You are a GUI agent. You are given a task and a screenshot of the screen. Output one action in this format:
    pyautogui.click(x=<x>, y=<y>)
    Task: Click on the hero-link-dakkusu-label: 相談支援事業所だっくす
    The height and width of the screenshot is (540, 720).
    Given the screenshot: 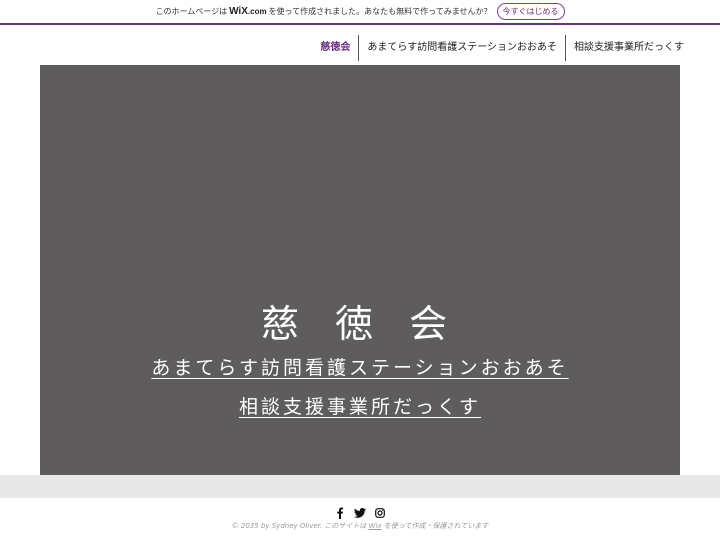 What is the action you would take?
    pyautogui.click(x=360, y=407)
    